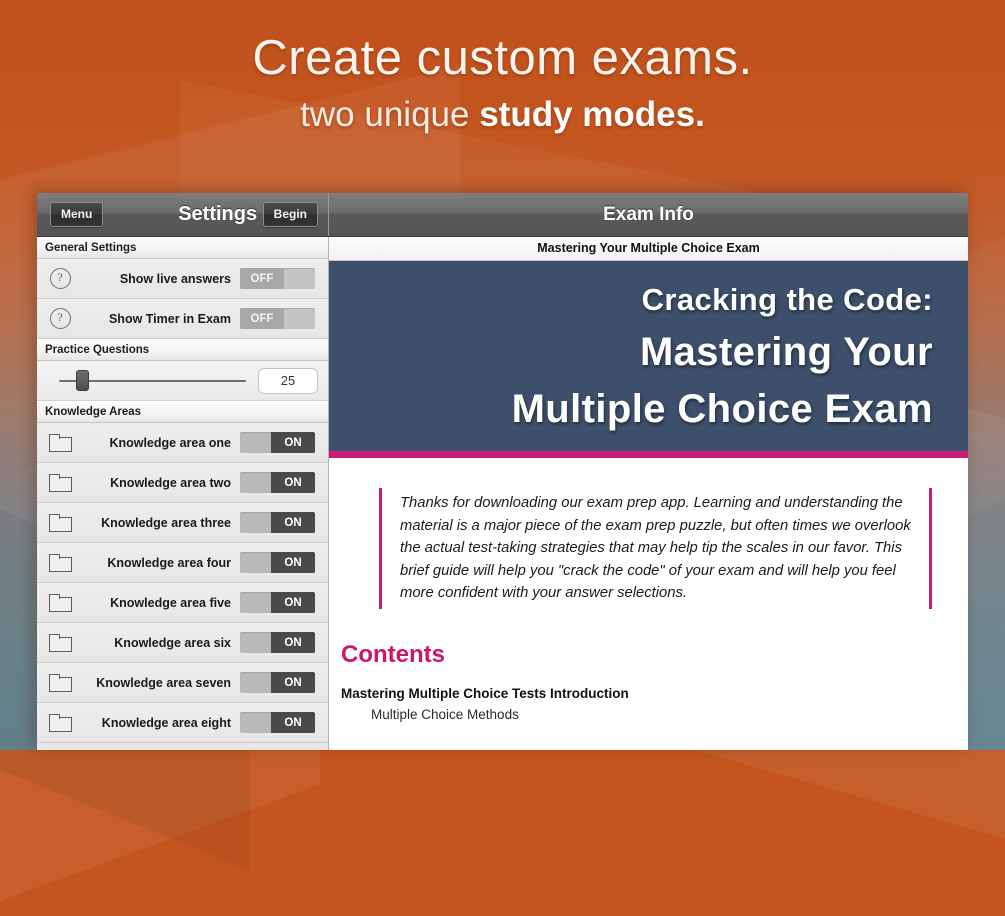 This screenshot has height=916, width=1005. What do you see at coordinates (169, 318) in the screenshot?
I see `setting-label: Show Timer in Exam` at bounding box center [169, 318].